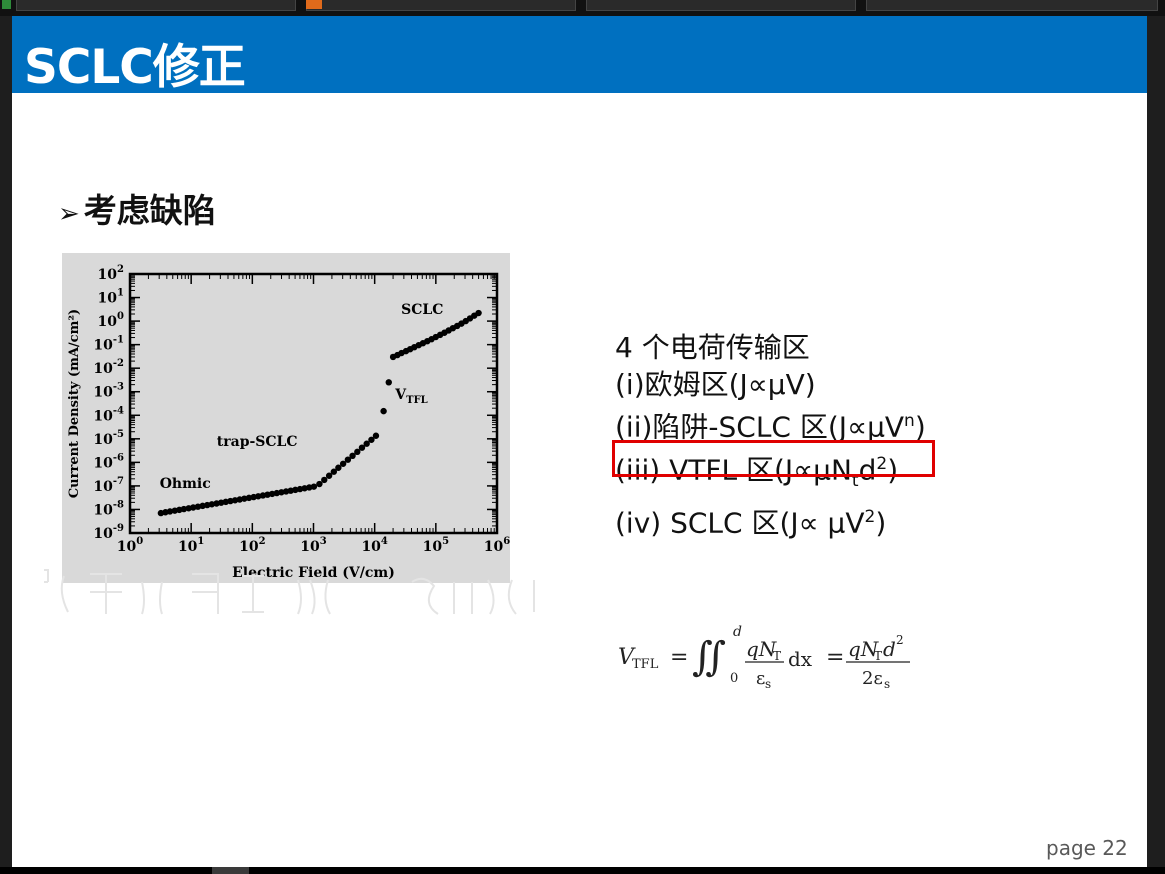 This screenshot has height=874, width=1165. Describe the element at coordinates (835, 657) in the screenshot. I see `formula-eq2: =` at that location.